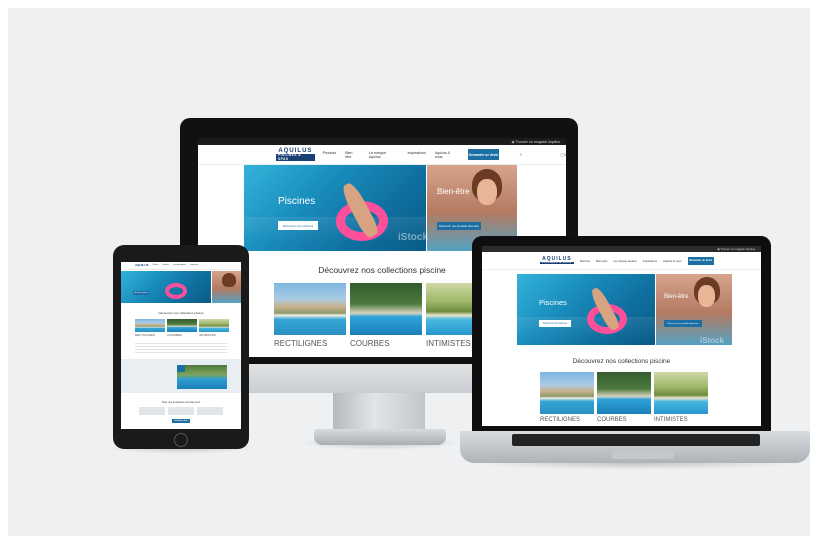  I want to click on nav-item-aquilus-vous: Aquilus & vous, so click(447, 155).